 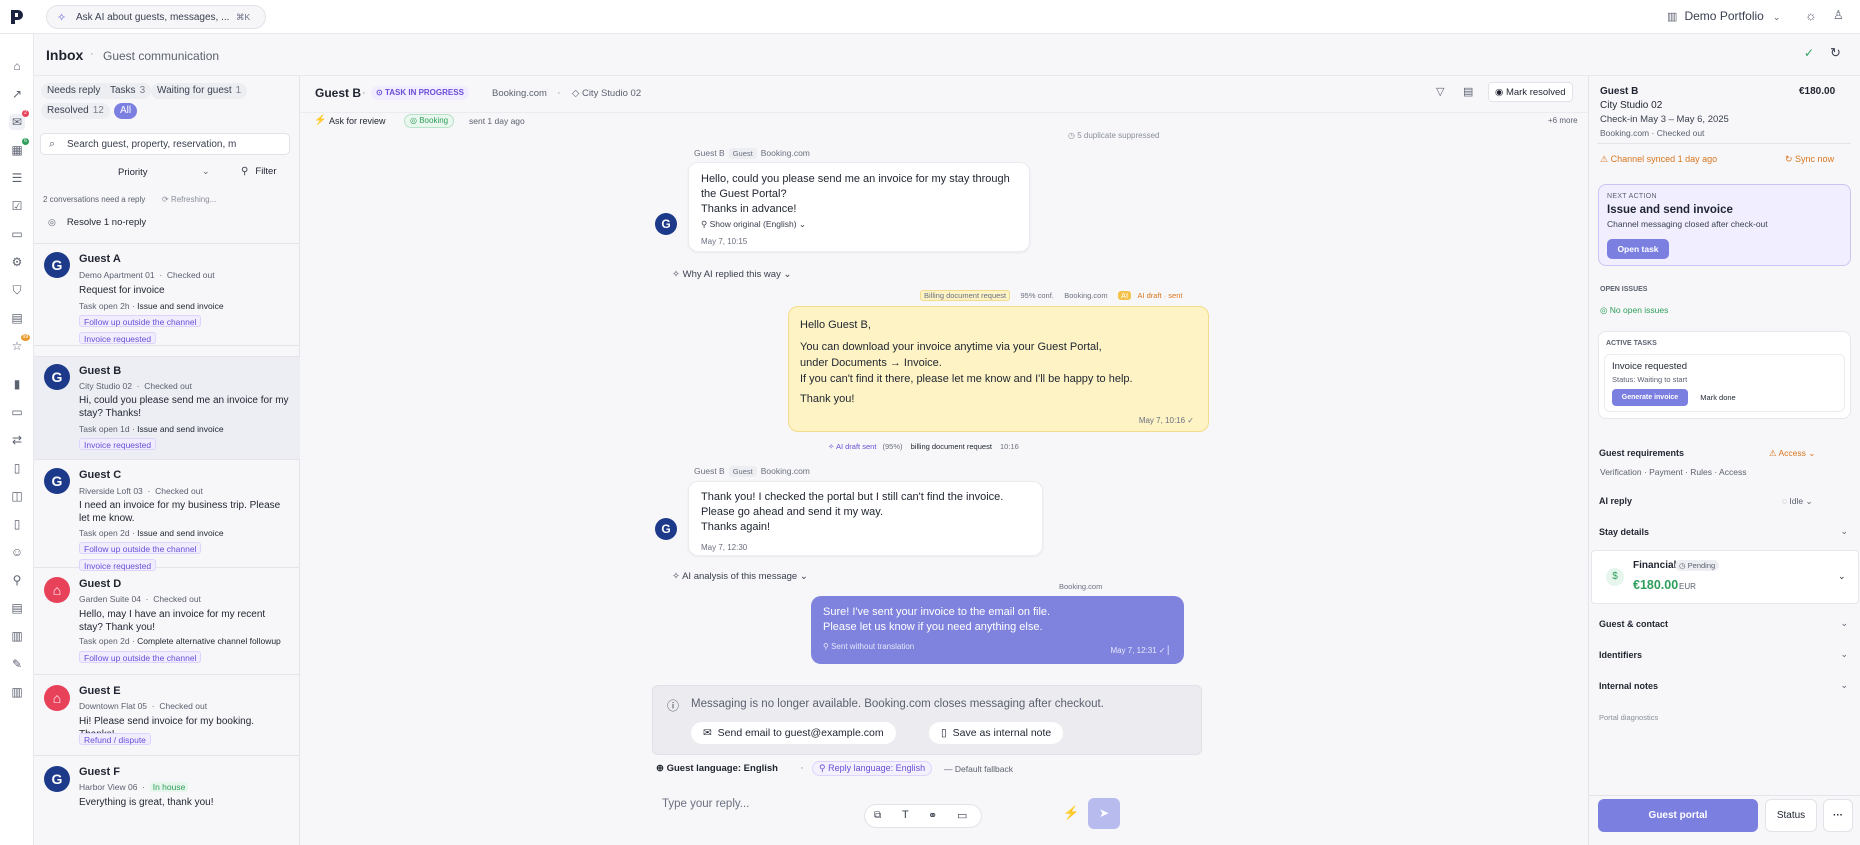 What do you see at coordinates (1633, 624) in the screenshot?
I see `guest-contact-title: Guest & contact` at bounding box center [1633, 624].